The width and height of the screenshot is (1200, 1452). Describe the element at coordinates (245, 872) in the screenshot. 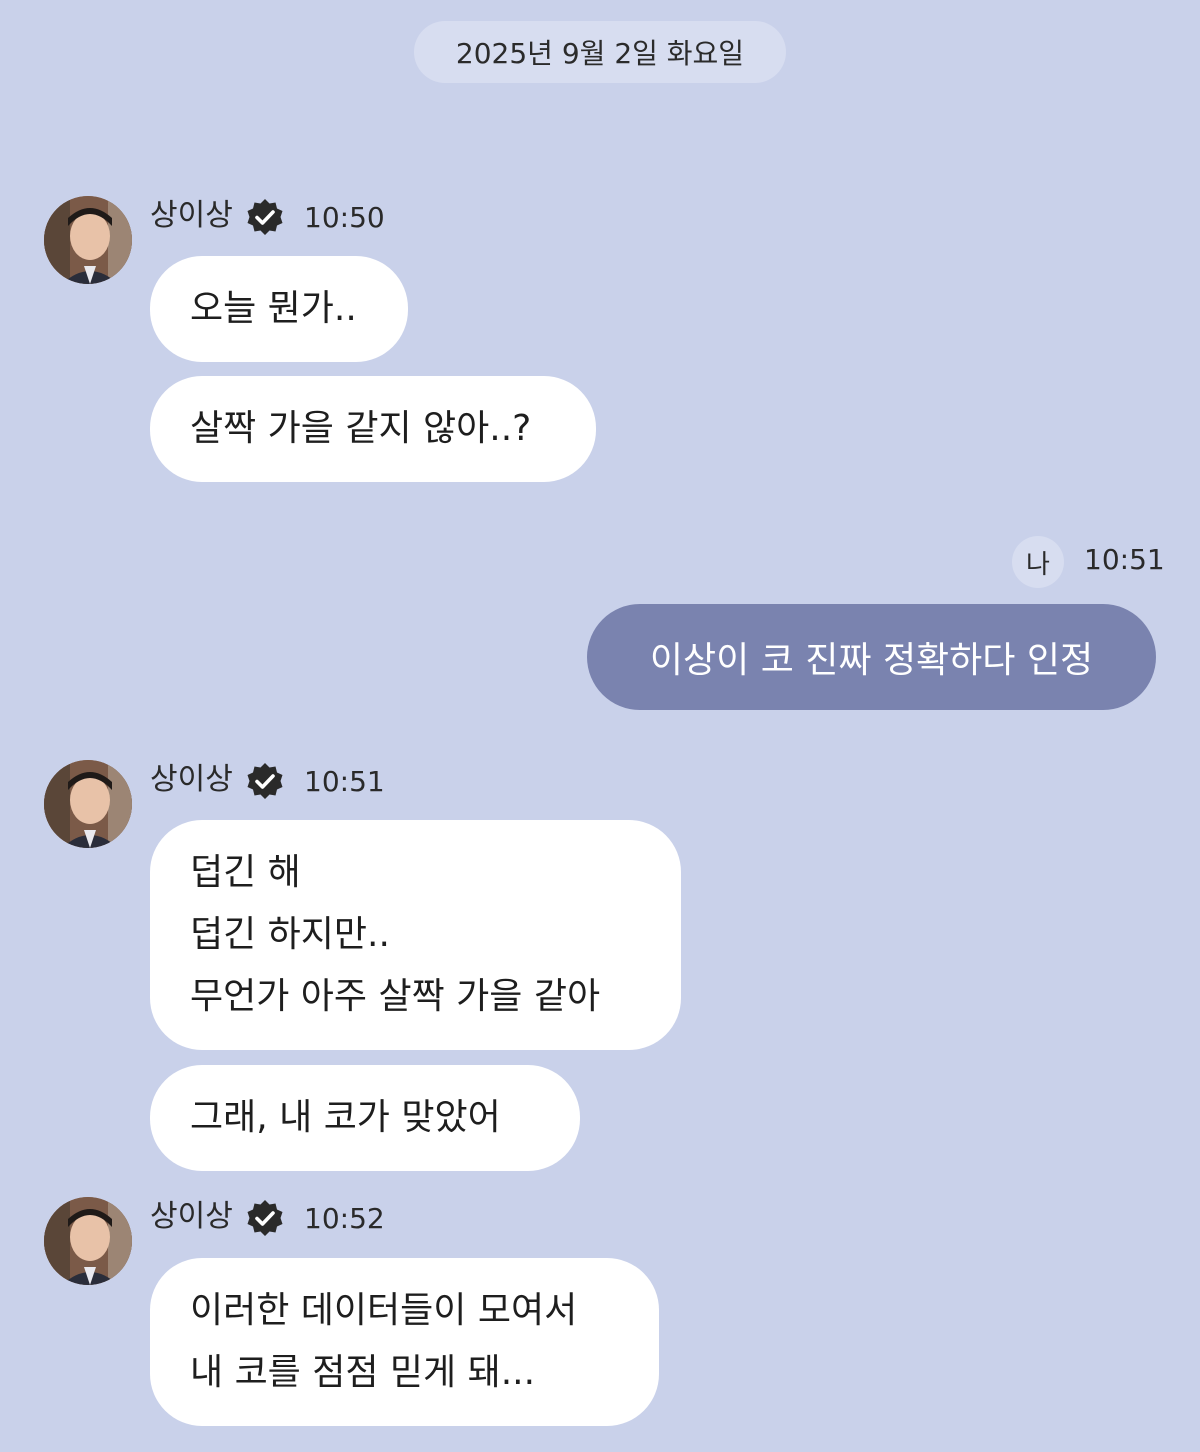

I see `message-text: 덥긴 해` at that location.